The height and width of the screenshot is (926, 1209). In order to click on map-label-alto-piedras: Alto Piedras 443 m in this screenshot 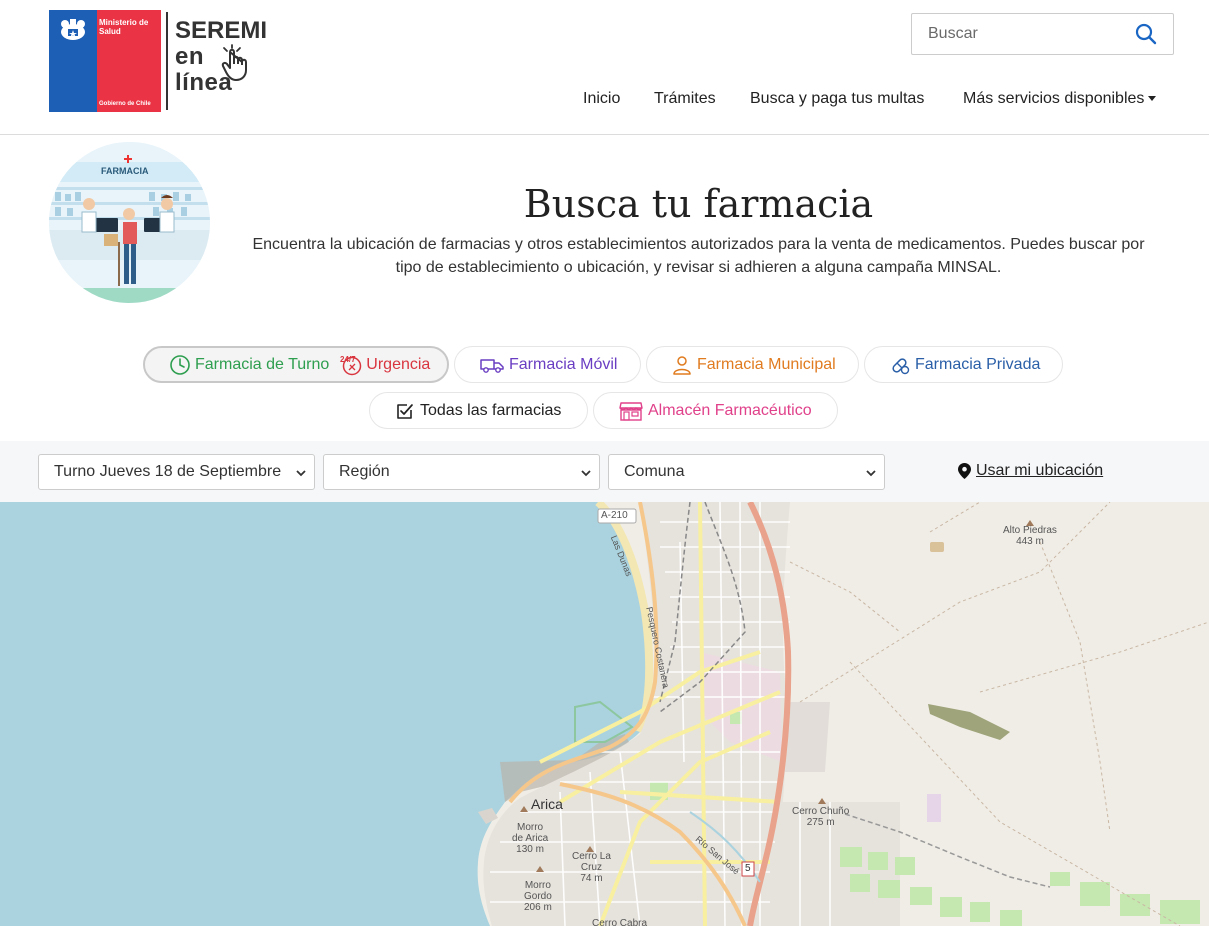, I will do `click(1030, 536)`.